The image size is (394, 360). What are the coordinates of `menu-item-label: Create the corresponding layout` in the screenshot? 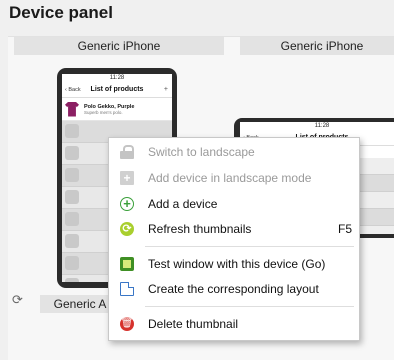 It's located at (233, 289).